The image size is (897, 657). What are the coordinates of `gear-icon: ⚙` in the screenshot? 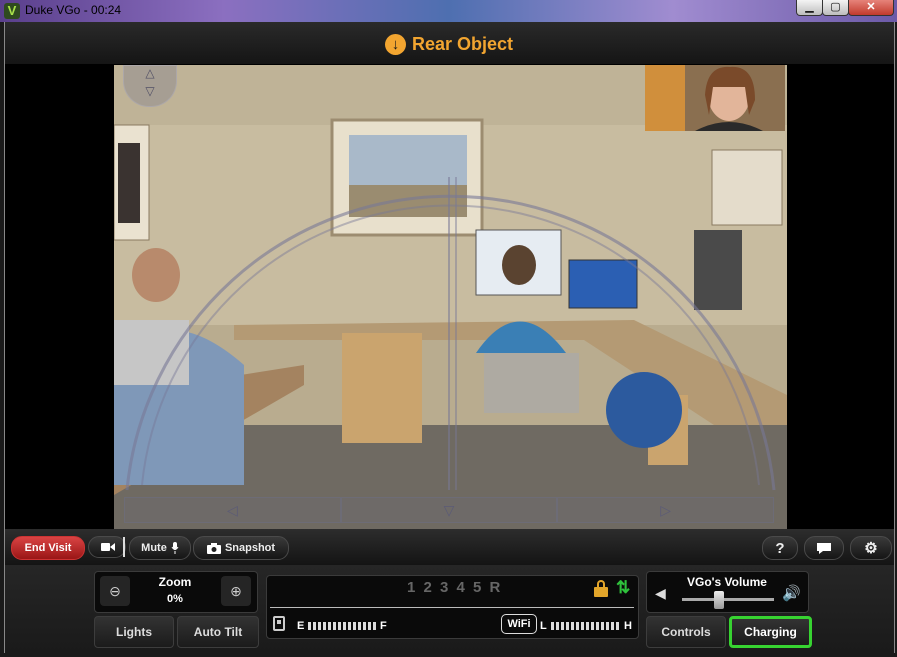 It's located at (871, 548).